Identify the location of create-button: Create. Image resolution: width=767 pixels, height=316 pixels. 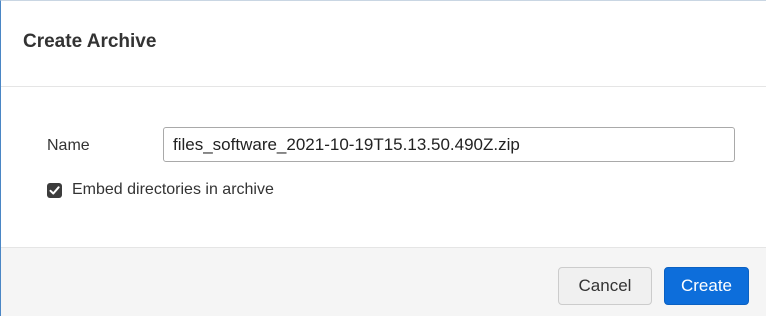
(706, 286).